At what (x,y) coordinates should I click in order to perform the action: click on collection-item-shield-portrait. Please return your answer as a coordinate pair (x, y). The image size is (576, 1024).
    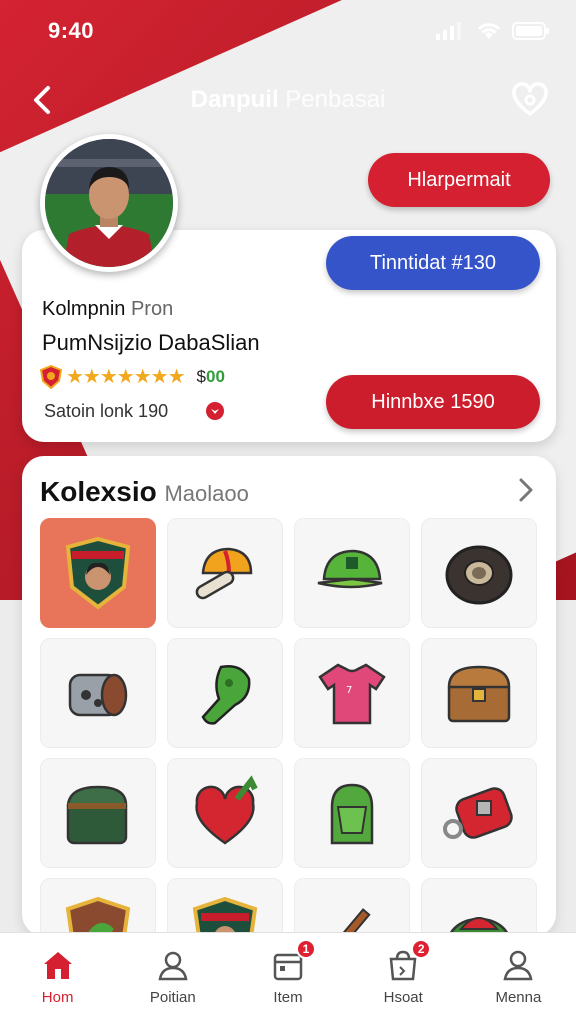
    Looking at the image, I should click on (225, 907).